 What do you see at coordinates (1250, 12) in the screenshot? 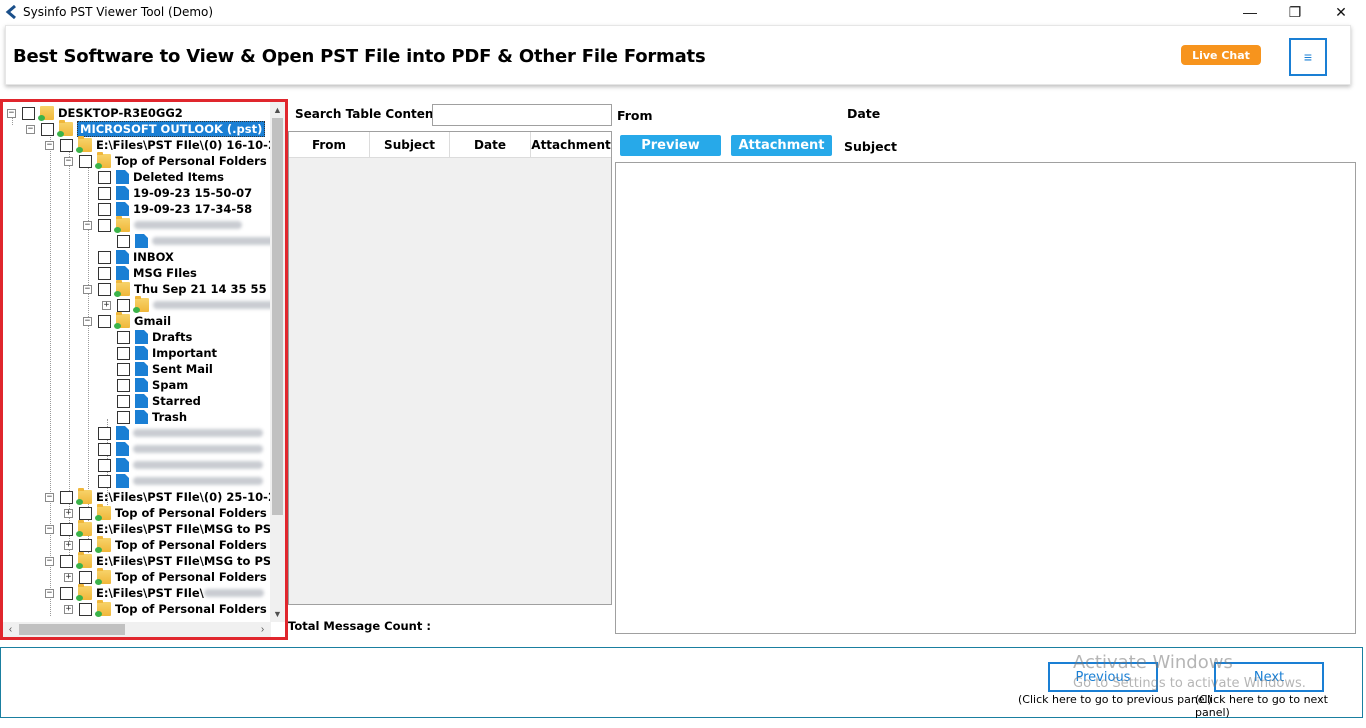
I see `minimize-button: —` at bounding box center [1250, 12].